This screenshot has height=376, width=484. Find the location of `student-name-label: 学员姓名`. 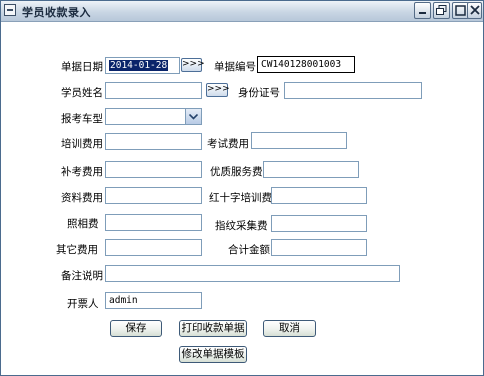

student-name-label: 学员姓名 is located at coordinates (82, 93).